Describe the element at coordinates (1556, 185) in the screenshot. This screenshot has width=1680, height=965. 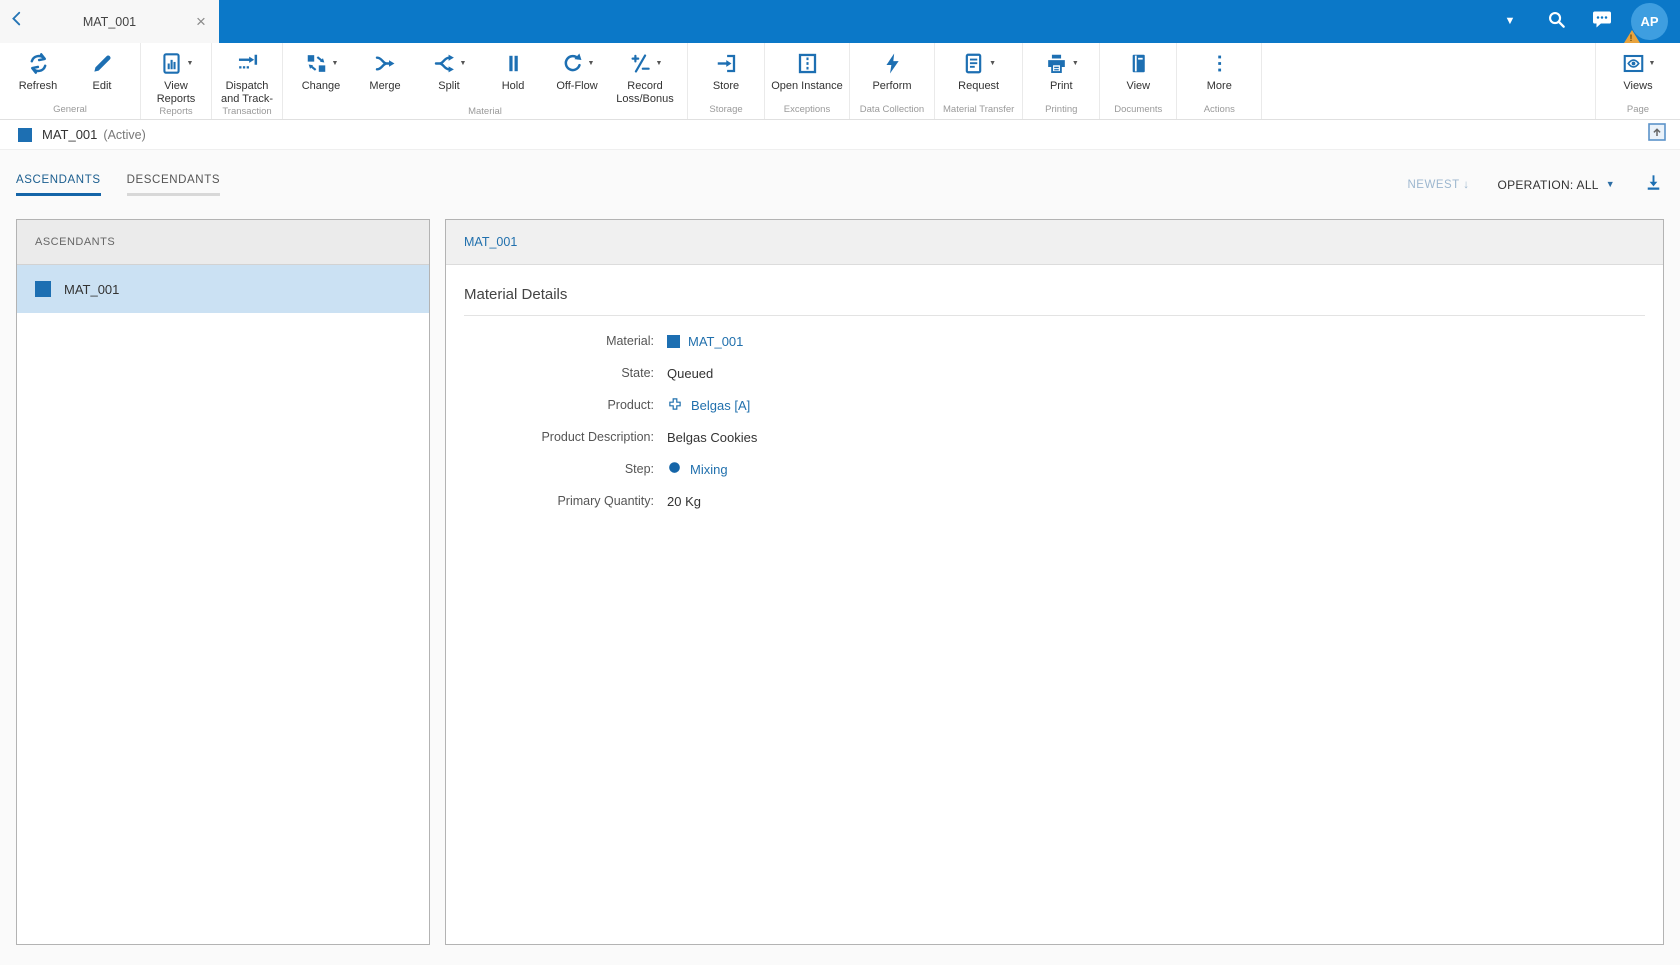
I see `operation-filter-dropdown: OPERATION: ALL ▼` at that location.